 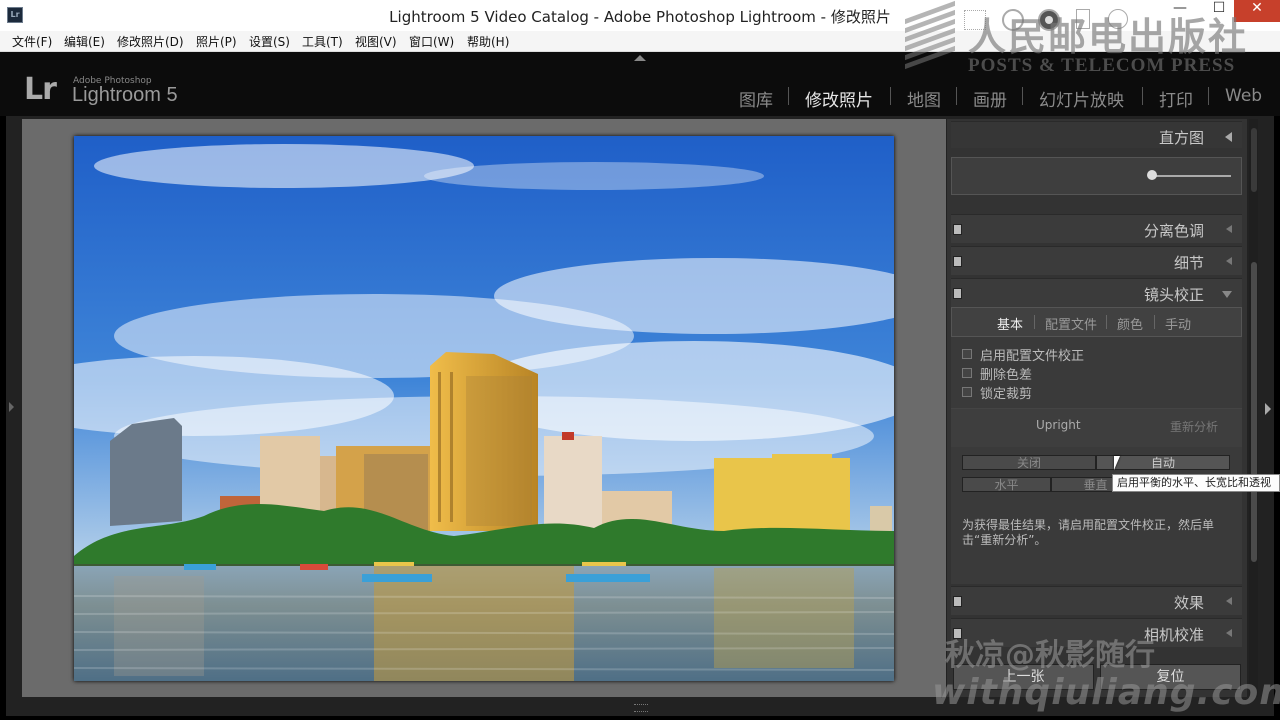 What do you see at coordinates (1176, 98) in the screenshot?
I see `module-print: 打印` at bounding box center [1176, 98].